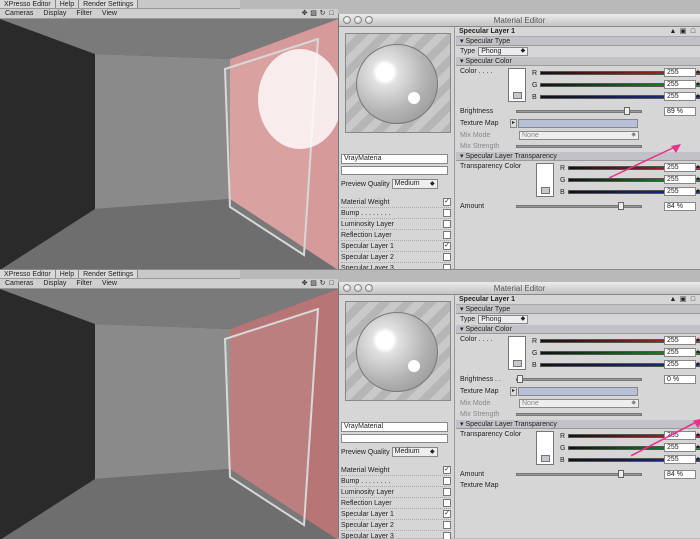  I want to click on specular-type-header: ▾ Specular Type, so click(578, 309).